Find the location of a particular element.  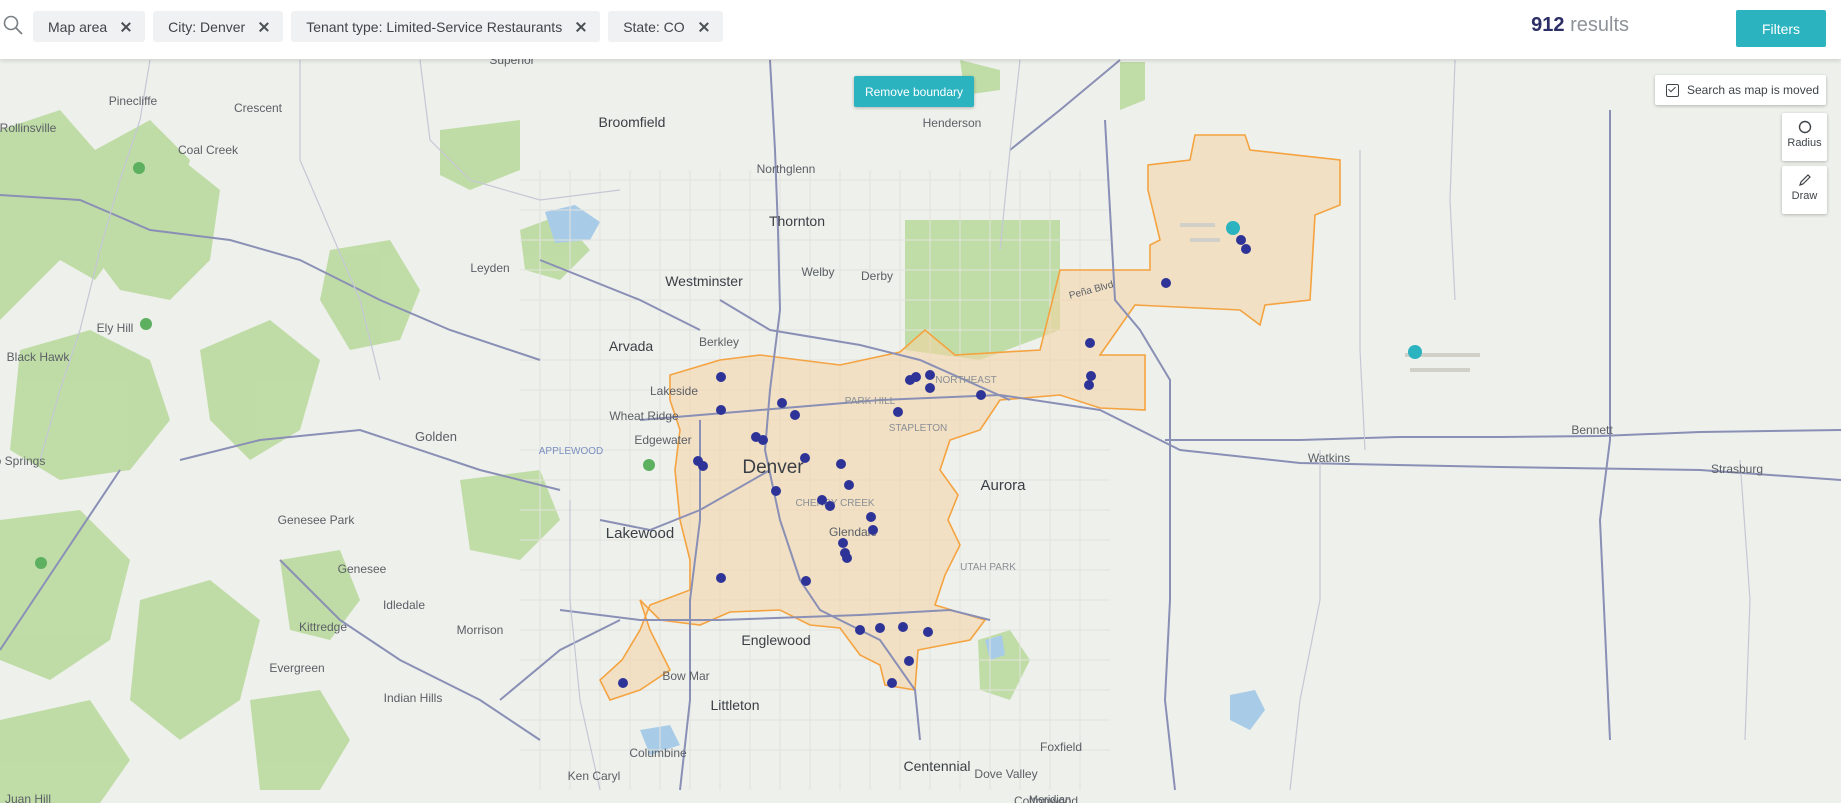

label-aurora: Aurora is located at coordinates (1003, 485).